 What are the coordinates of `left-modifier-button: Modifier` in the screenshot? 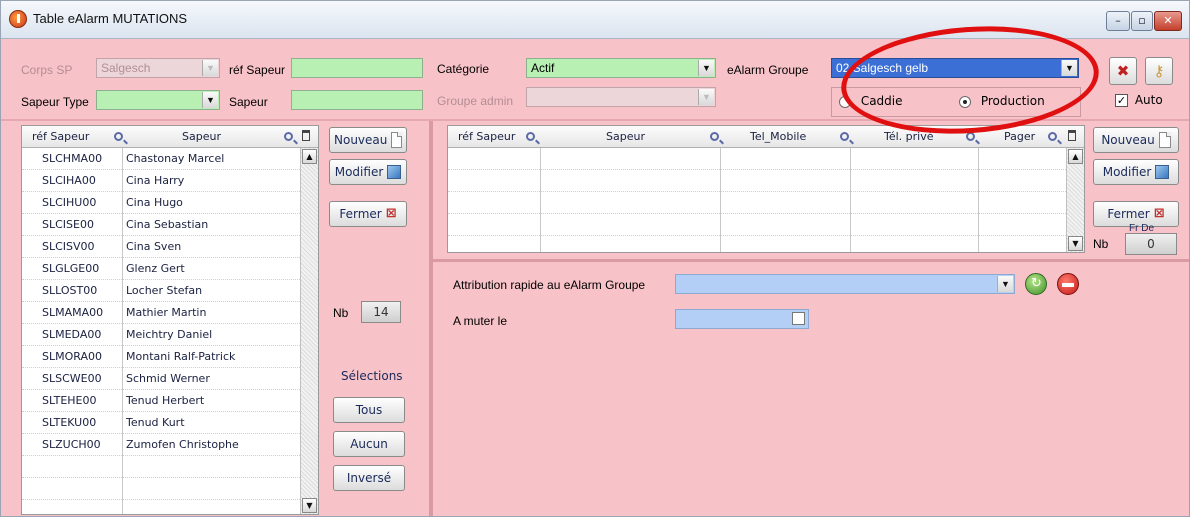 It's located at (368, 172).